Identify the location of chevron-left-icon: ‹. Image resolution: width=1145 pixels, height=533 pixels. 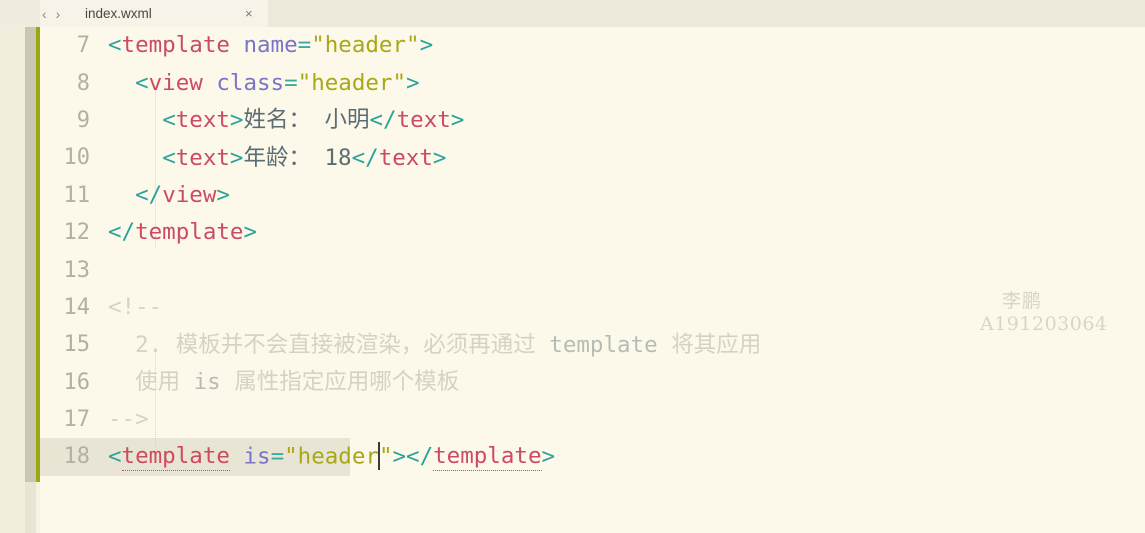
(44, 14).